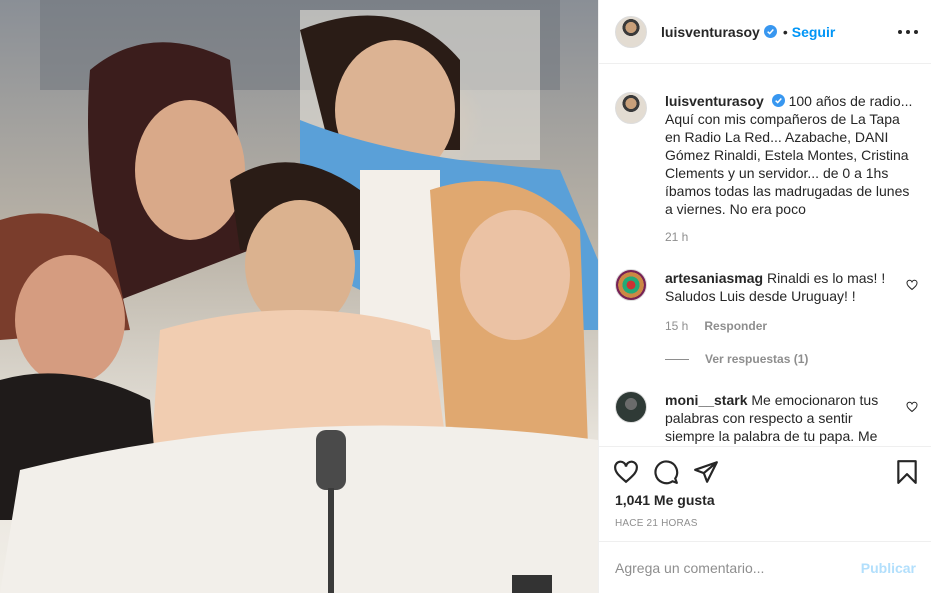 The image size is (931, 593). Describe the element at coordinates (631, 108) in the screenshot. I see `caption-avatar` at that location.